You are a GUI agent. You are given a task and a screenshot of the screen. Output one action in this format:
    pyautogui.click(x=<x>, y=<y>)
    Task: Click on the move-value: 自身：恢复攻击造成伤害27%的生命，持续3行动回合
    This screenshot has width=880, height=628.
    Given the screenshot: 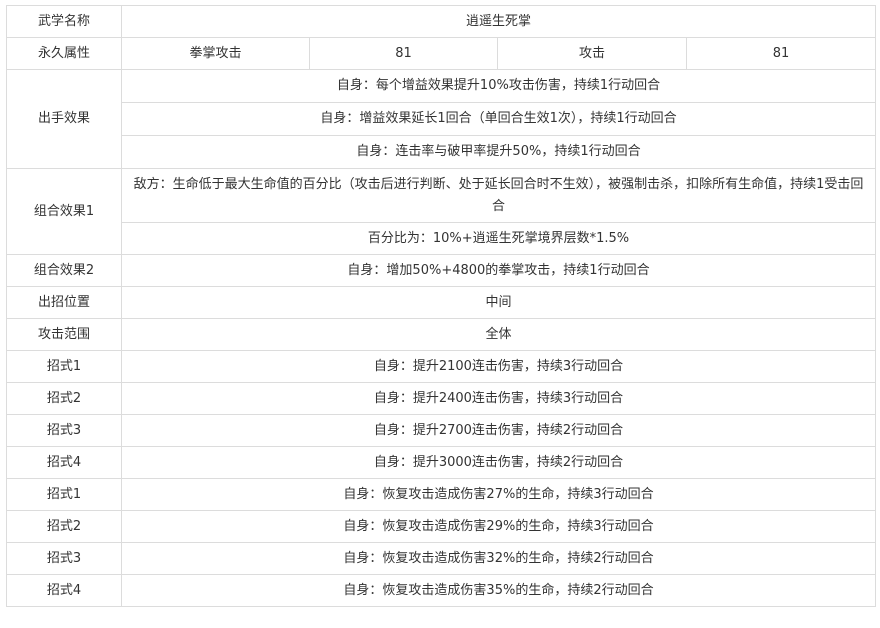 What is the action you would take?
    pyautogui.click(x=498, y=494)
    